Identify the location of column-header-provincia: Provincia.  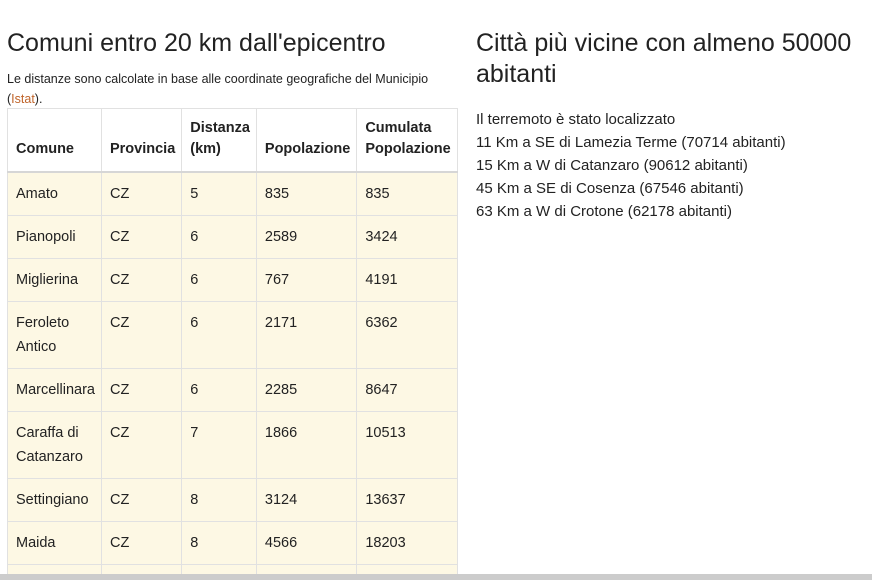
(141, 140).